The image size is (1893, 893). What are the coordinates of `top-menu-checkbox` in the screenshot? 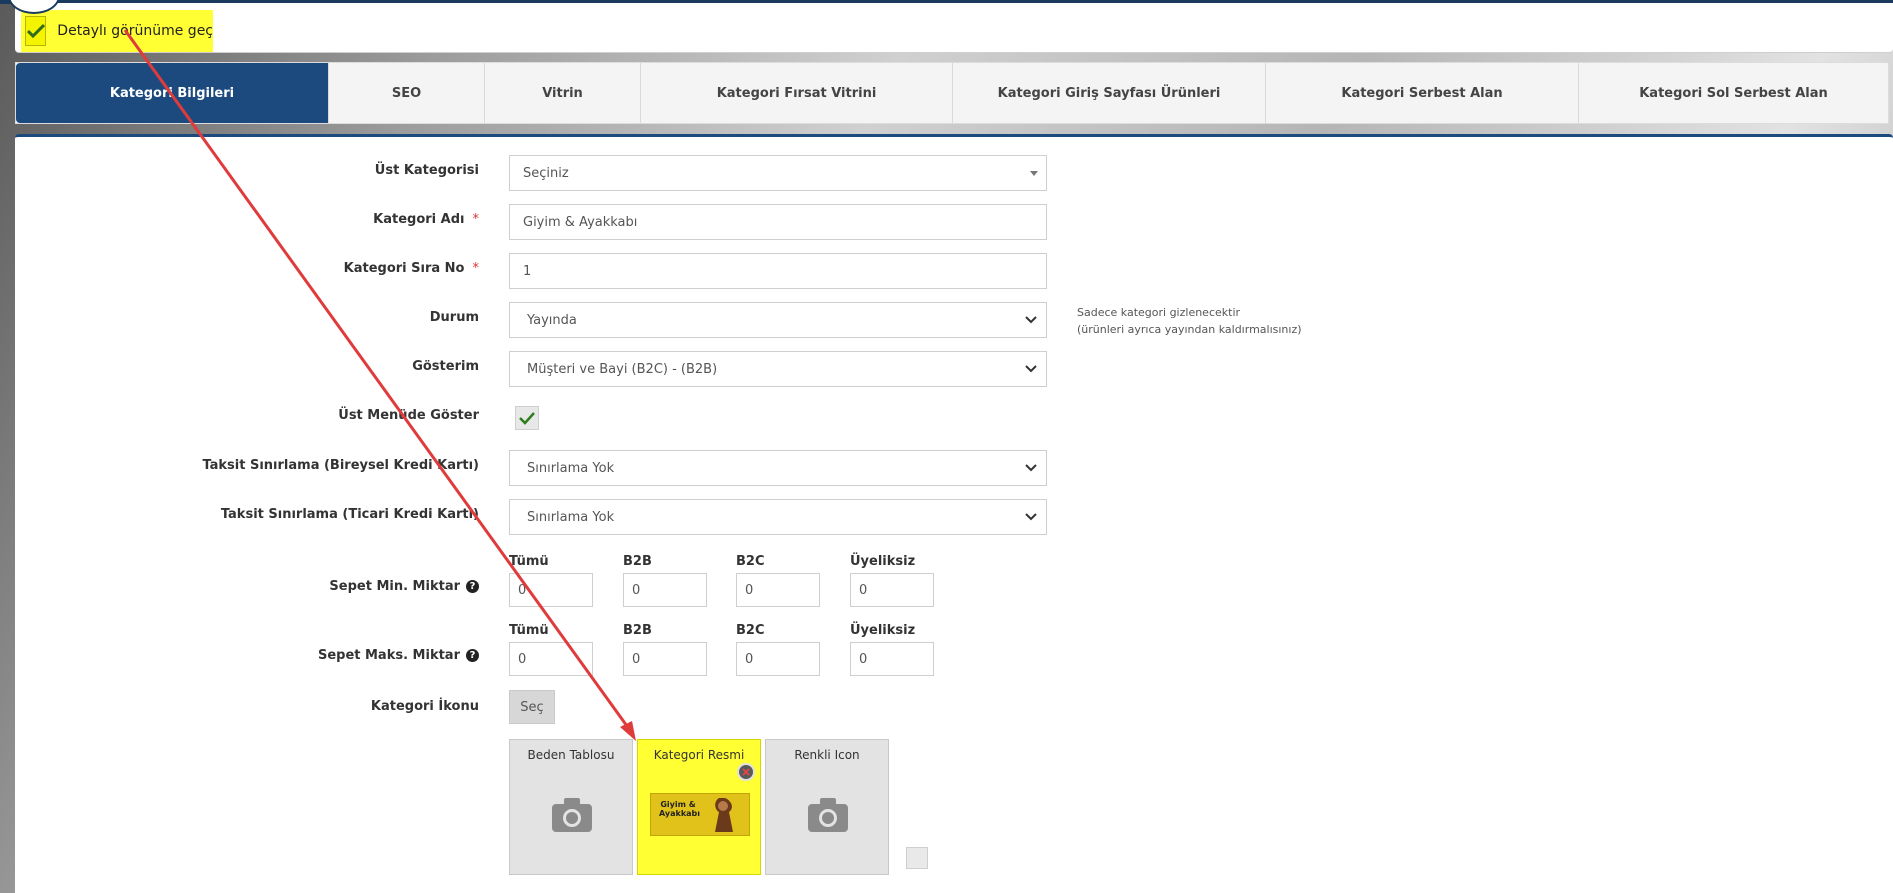 It's located at (527, 418).